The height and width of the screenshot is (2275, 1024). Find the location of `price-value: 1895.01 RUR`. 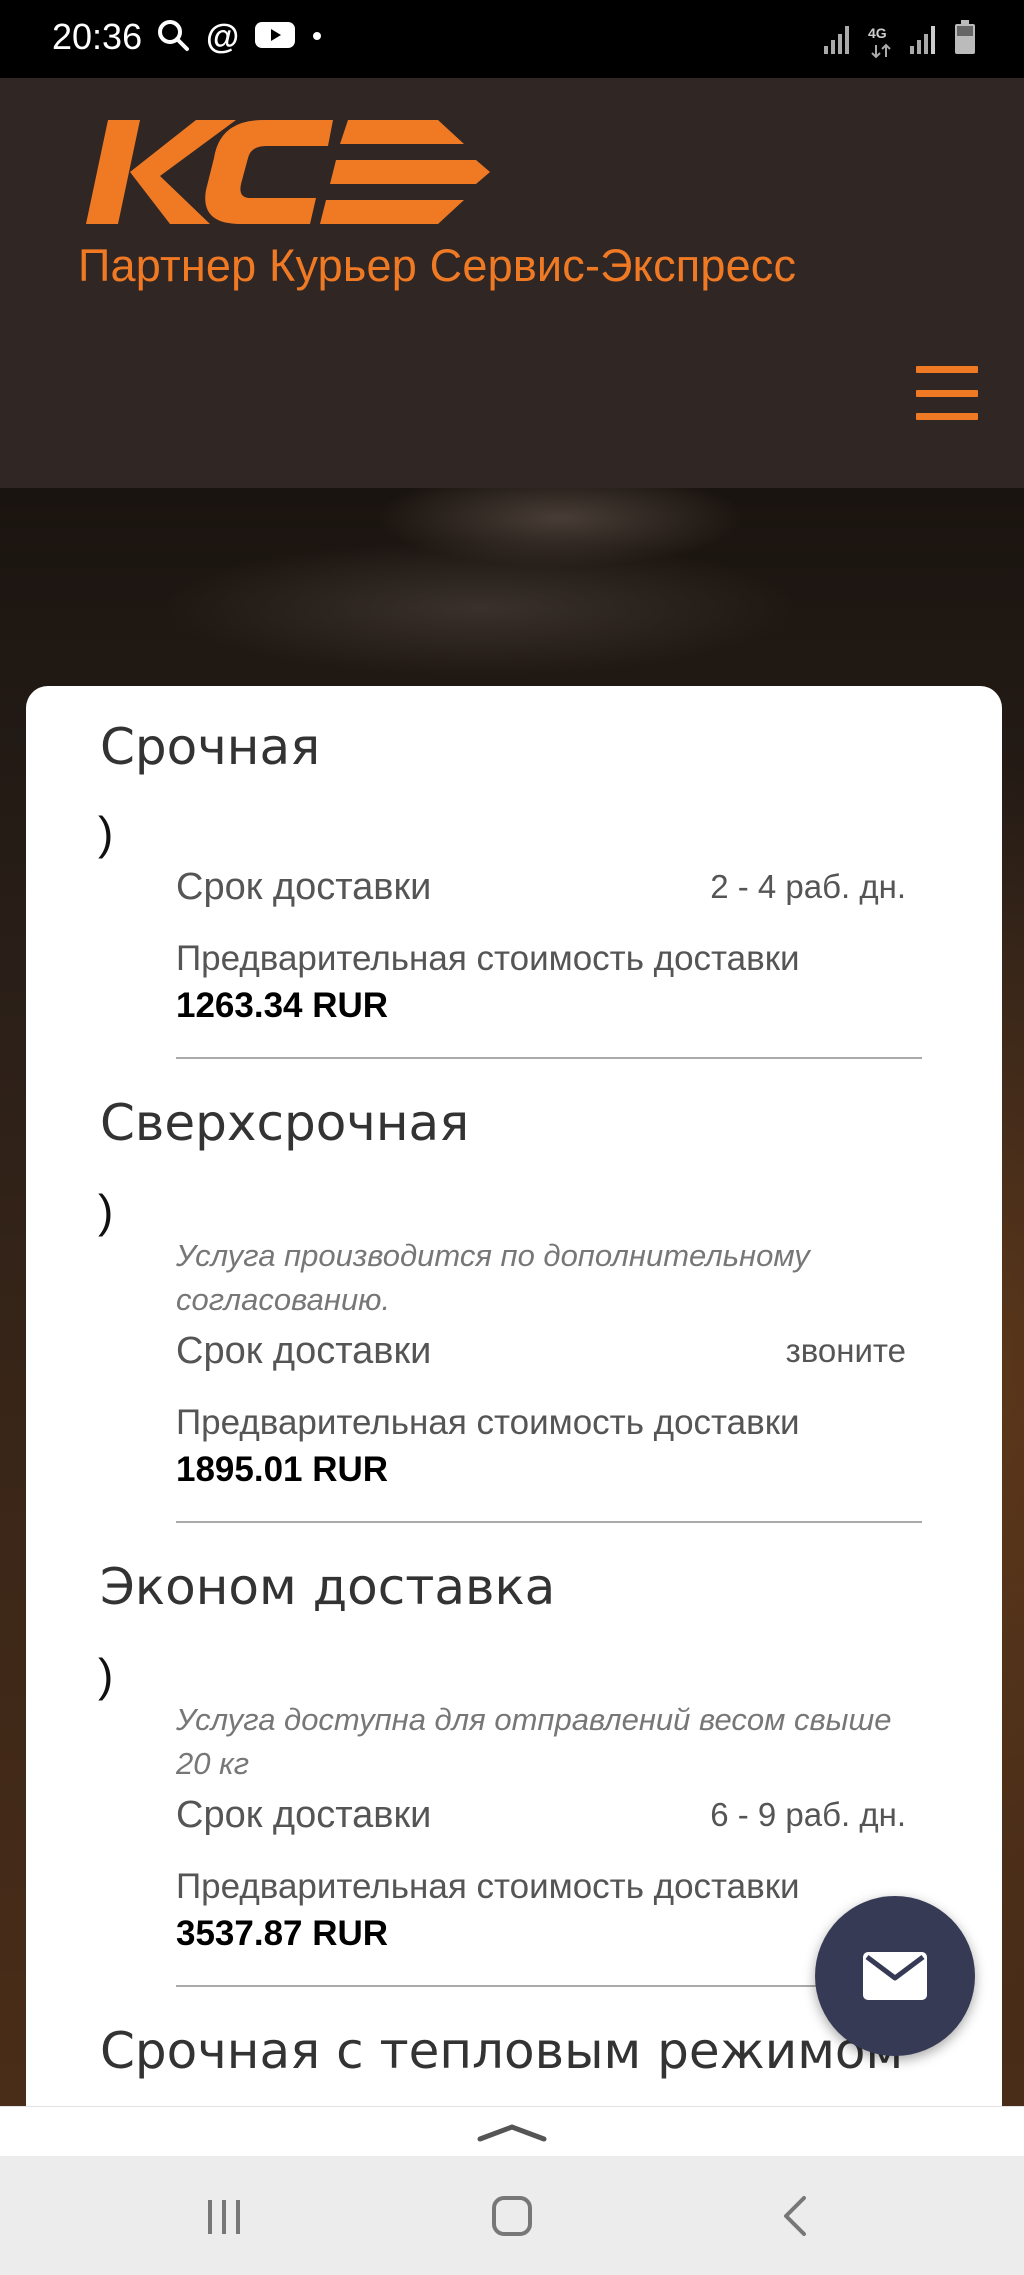

price-value: 1895.01 RUR is located at coordinates (282, 1469).